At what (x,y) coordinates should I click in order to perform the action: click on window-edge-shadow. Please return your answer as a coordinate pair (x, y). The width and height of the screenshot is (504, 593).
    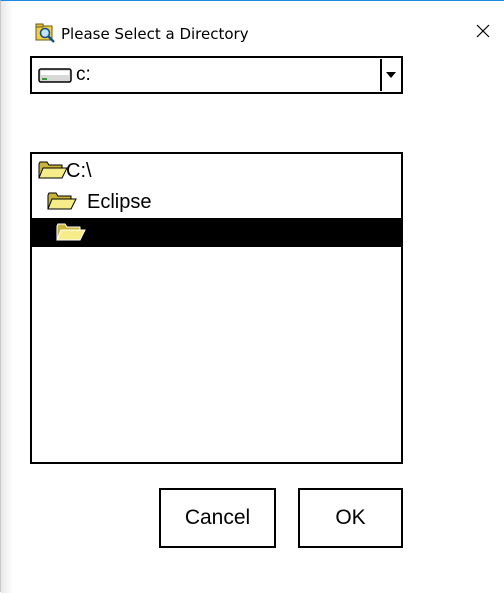
    Looking at the image, I should click on (7, 297).